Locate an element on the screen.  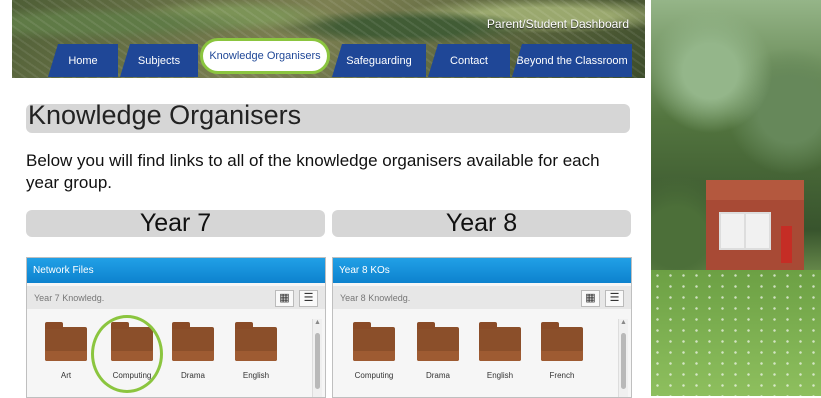
year-7-folder-path: Year 7 Knowledg. is located at coordinates (69, 298).